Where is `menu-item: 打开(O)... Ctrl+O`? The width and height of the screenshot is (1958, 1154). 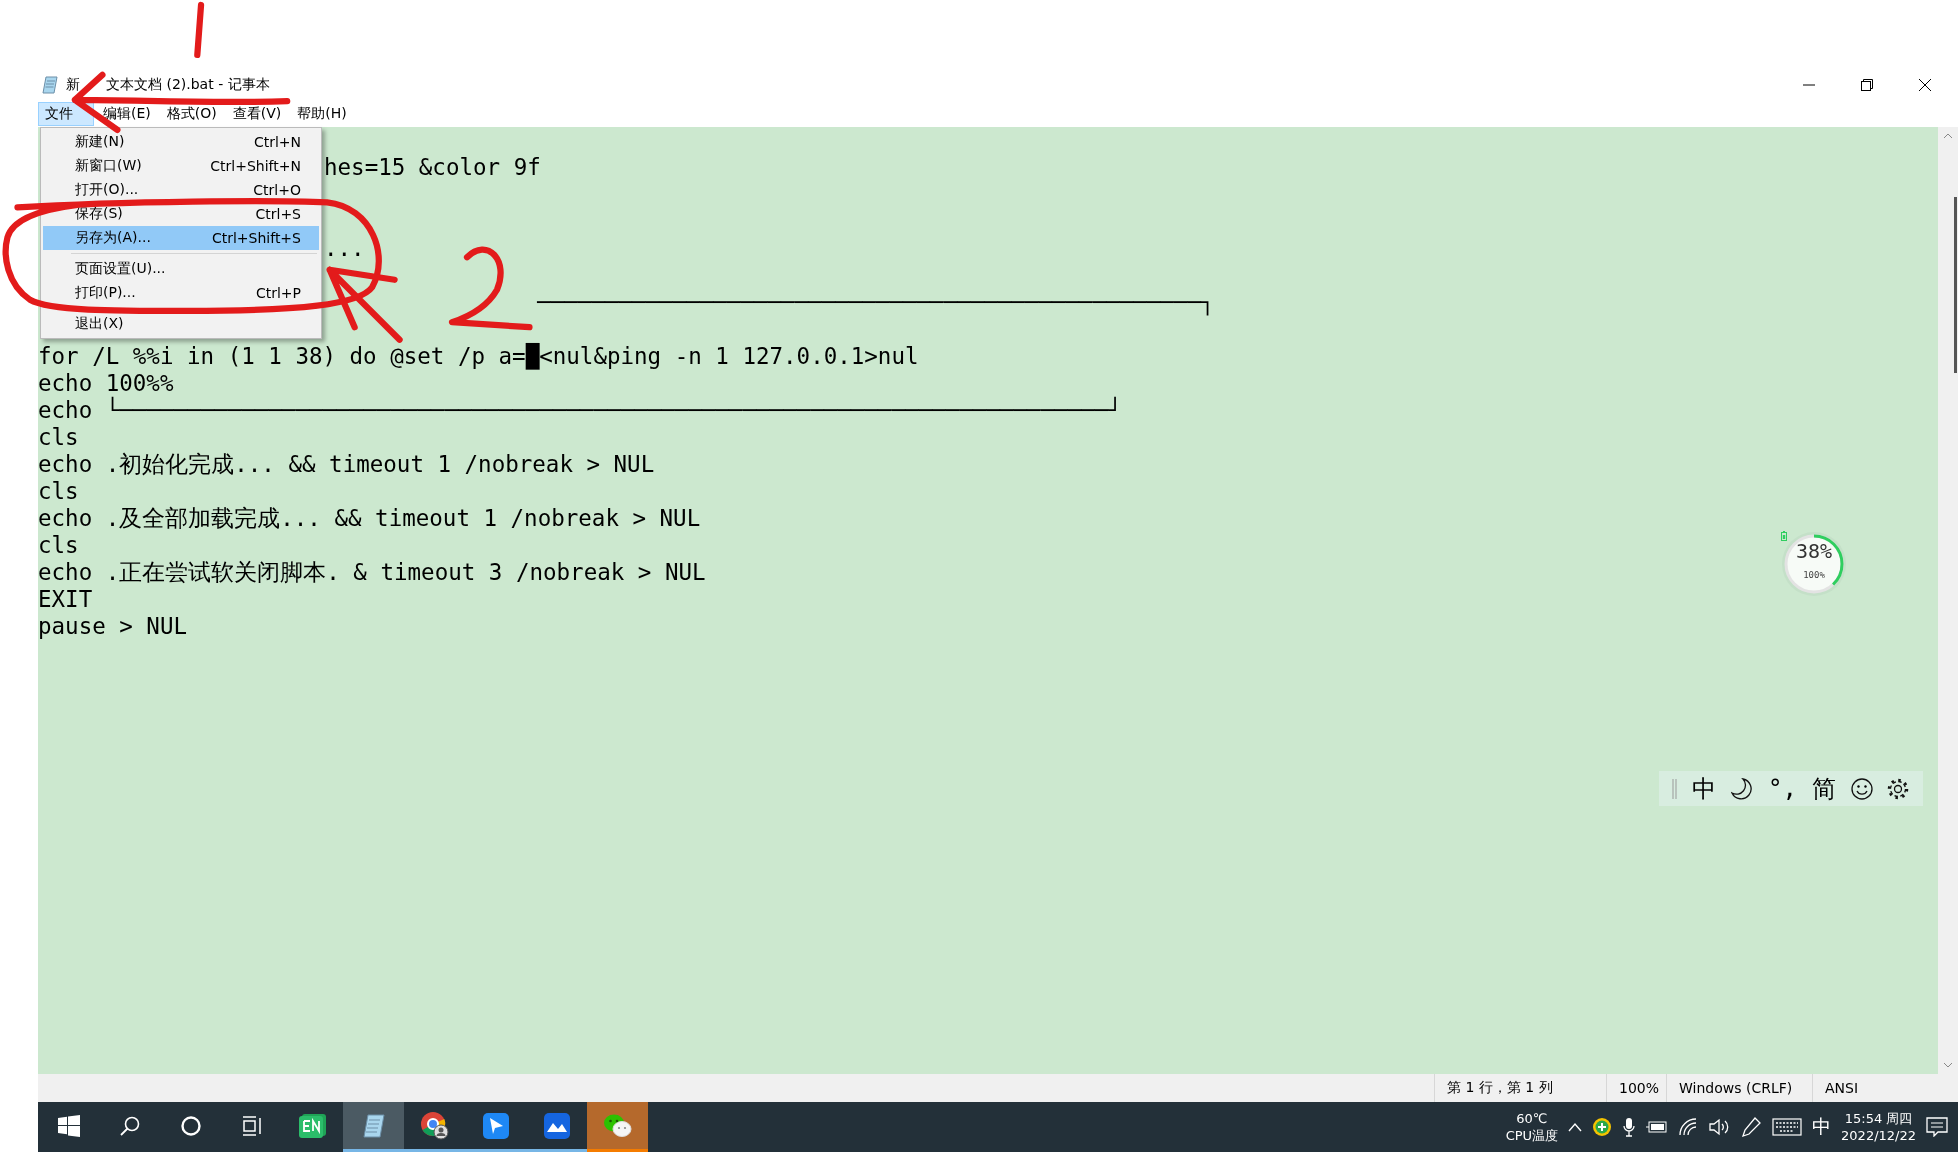 menu-item: 打开(O)... Ctrl+O is located at coordinates (181, 190).